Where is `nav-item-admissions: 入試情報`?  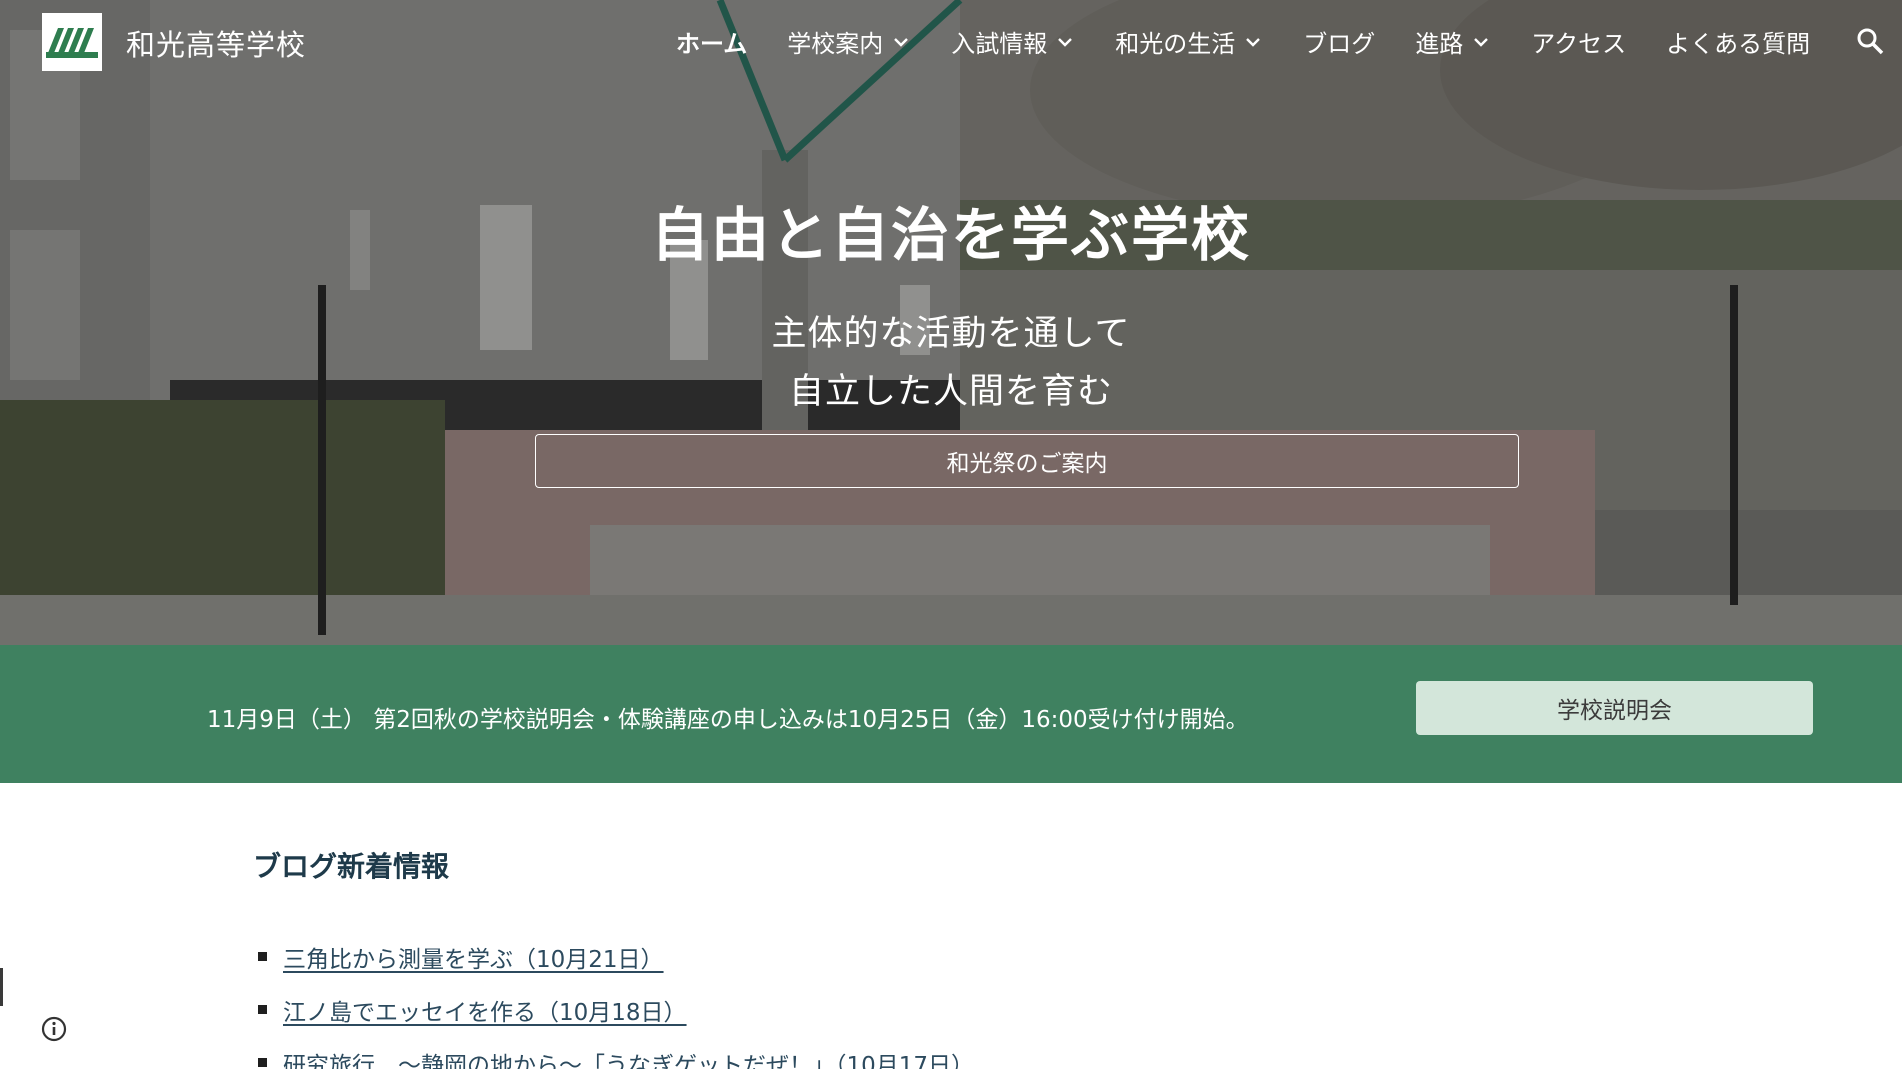 nav-item-admissions: 入試情報 is located at coordinates (1013, 41).